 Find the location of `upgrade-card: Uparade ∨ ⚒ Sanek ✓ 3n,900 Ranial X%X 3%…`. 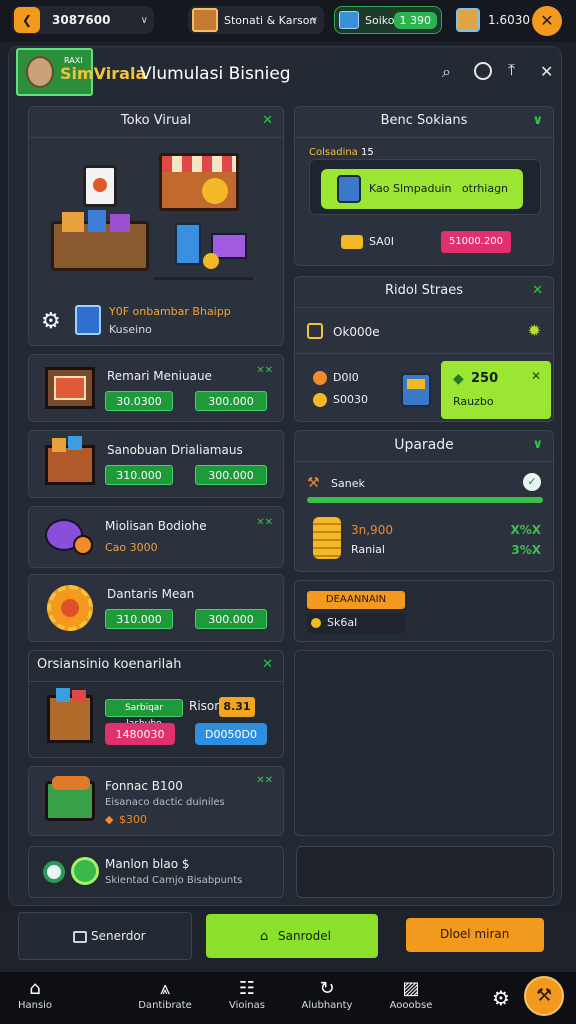

upgrade-card: Uparade ∨ ⚒ Sanek ✓ 3n,900 Ranial X%X 3%… is located at coordinates (424, 501).